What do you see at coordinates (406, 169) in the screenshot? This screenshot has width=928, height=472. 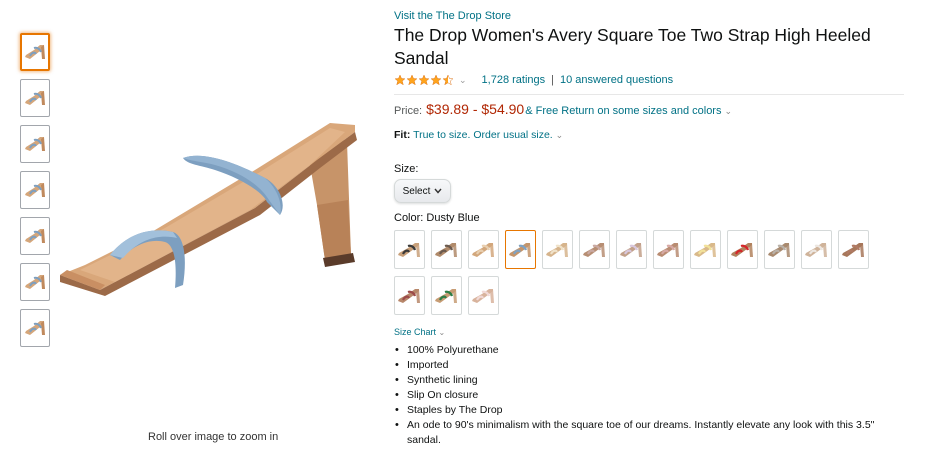 I see `size-label: Size:` at bounding box center [406, 169].